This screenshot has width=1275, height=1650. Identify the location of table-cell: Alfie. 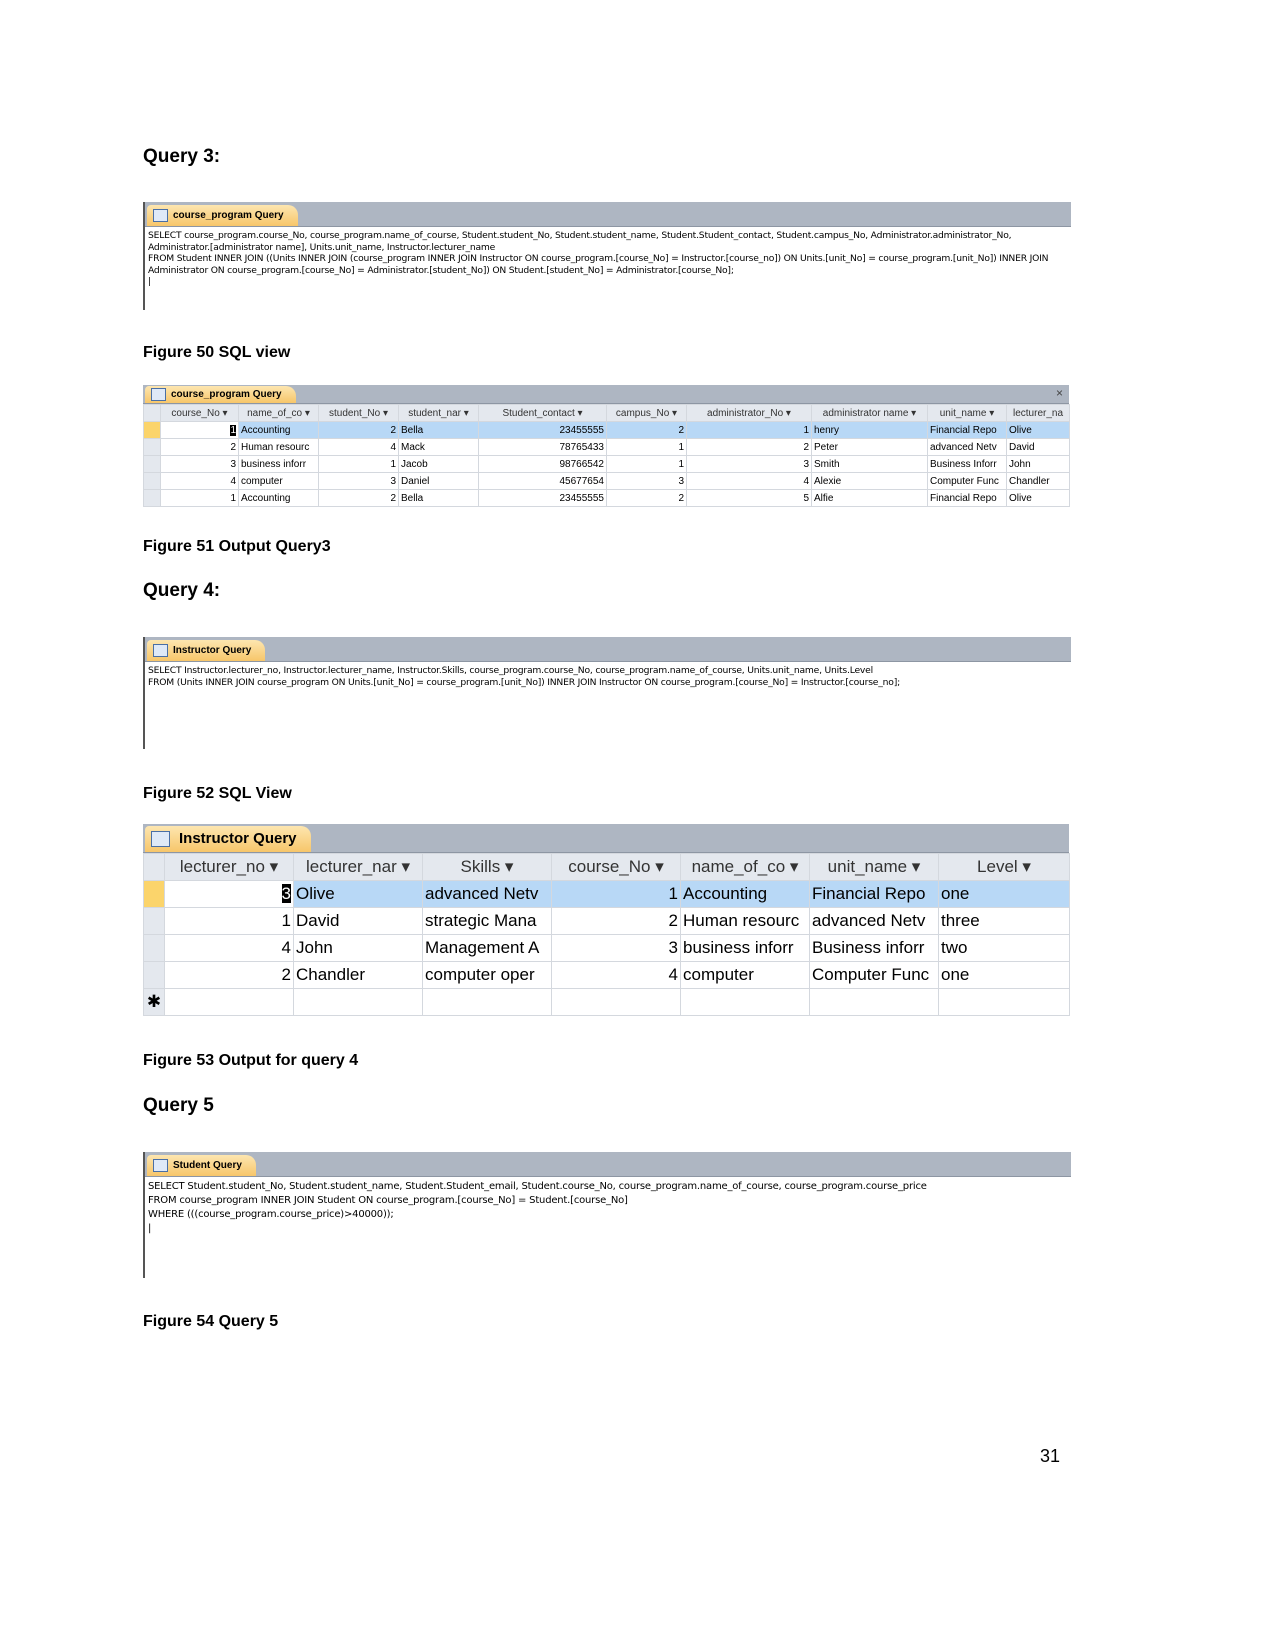
(869, 498).